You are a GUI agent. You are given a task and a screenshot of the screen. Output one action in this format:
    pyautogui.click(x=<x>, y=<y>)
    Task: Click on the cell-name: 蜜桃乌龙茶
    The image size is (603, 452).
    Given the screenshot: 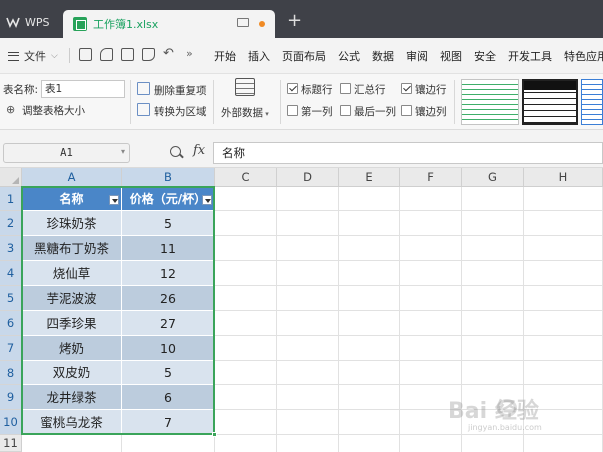 What is the action you would take?
    pyautogui.click(x=72, y=422)
    